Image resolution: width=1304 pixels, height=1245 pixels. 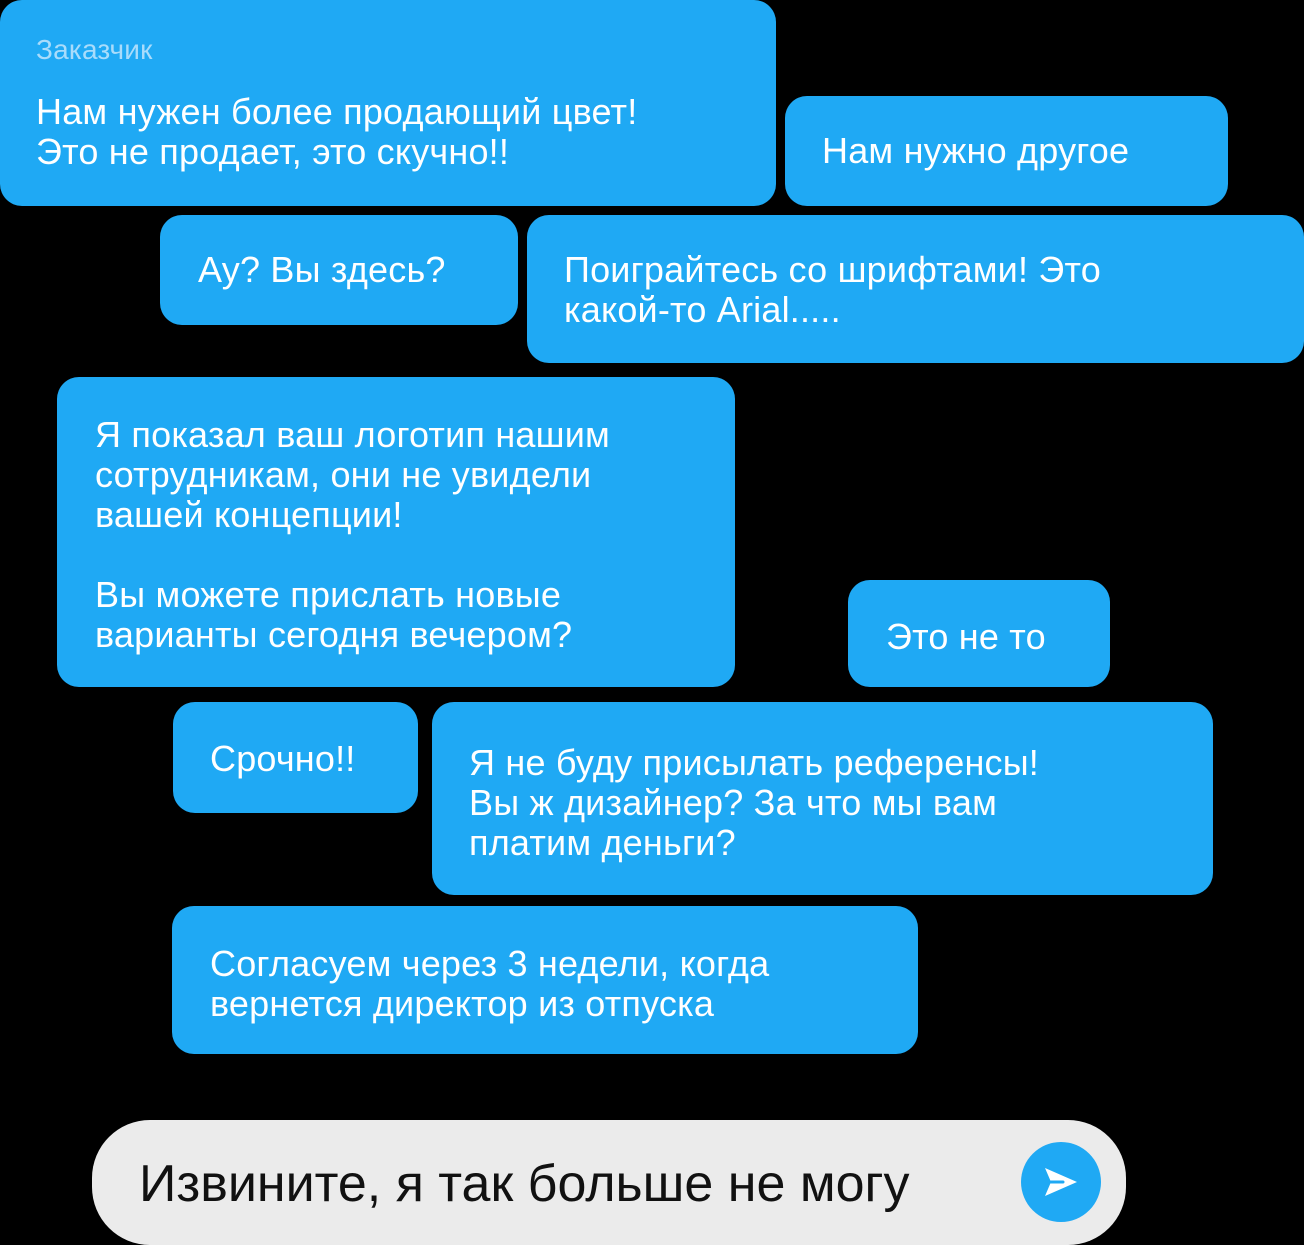 I want to click on message-text: Я показал ваш логотип нашим, so click(x=352, y=434).